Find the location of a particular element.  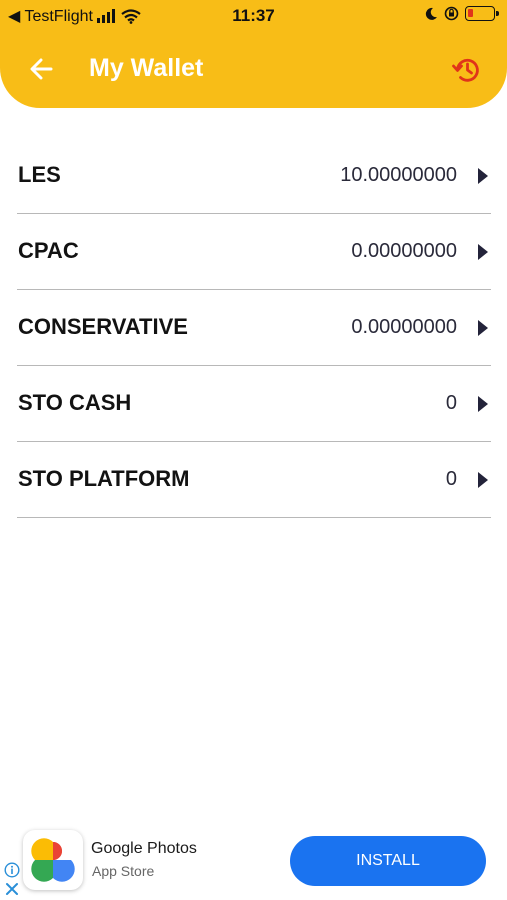

wallet-name: LES is located at coordinates (39, 174).